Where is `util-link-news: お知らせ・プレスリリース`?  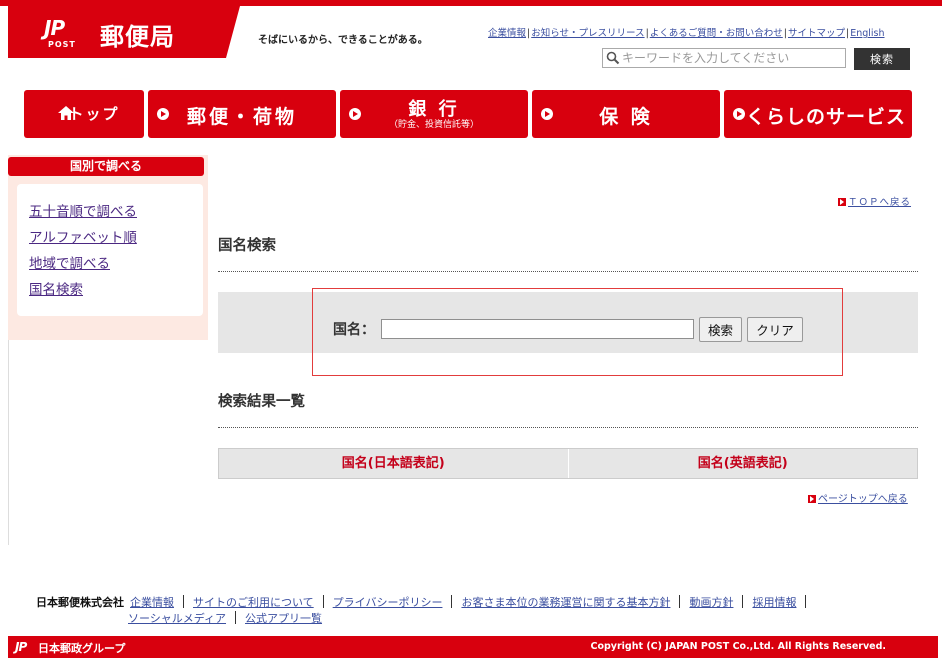 util-link-news: お知らせ・プレスリリース is located at coordinates (587, 33).